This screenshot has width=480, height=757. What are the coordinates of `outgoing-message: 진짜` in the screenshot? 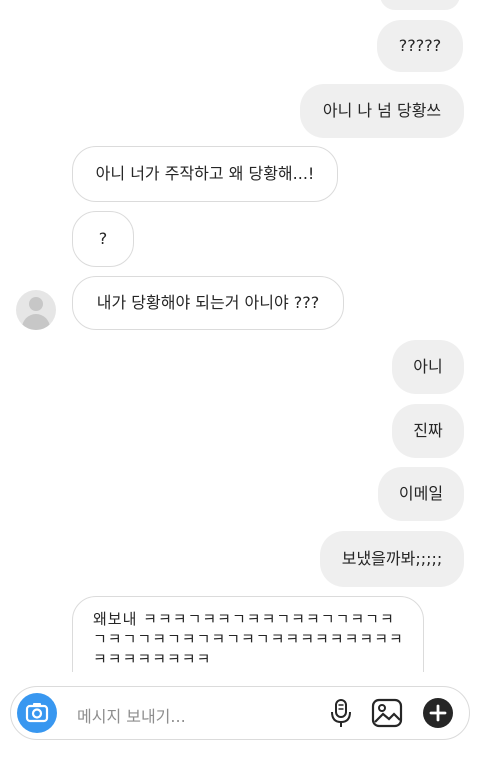 It's located at (428, 431).